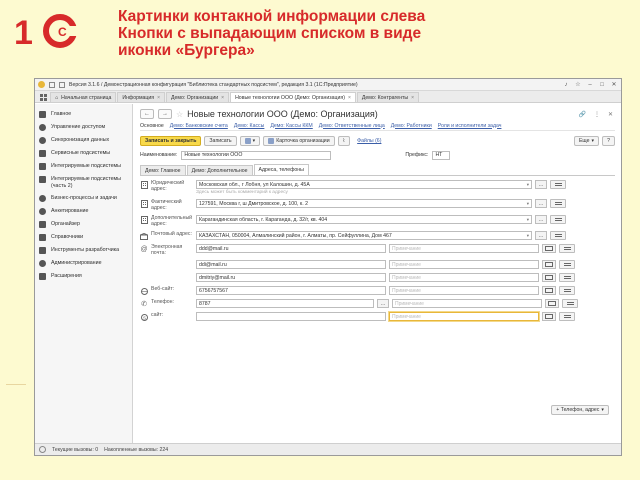 The width and height of the screenshot is (640, 480). What do you see at coordinates (83, 237) in the screenshot?
I see `sidebar-item-catalogs: Справочники` at bounding box center [83, 237].